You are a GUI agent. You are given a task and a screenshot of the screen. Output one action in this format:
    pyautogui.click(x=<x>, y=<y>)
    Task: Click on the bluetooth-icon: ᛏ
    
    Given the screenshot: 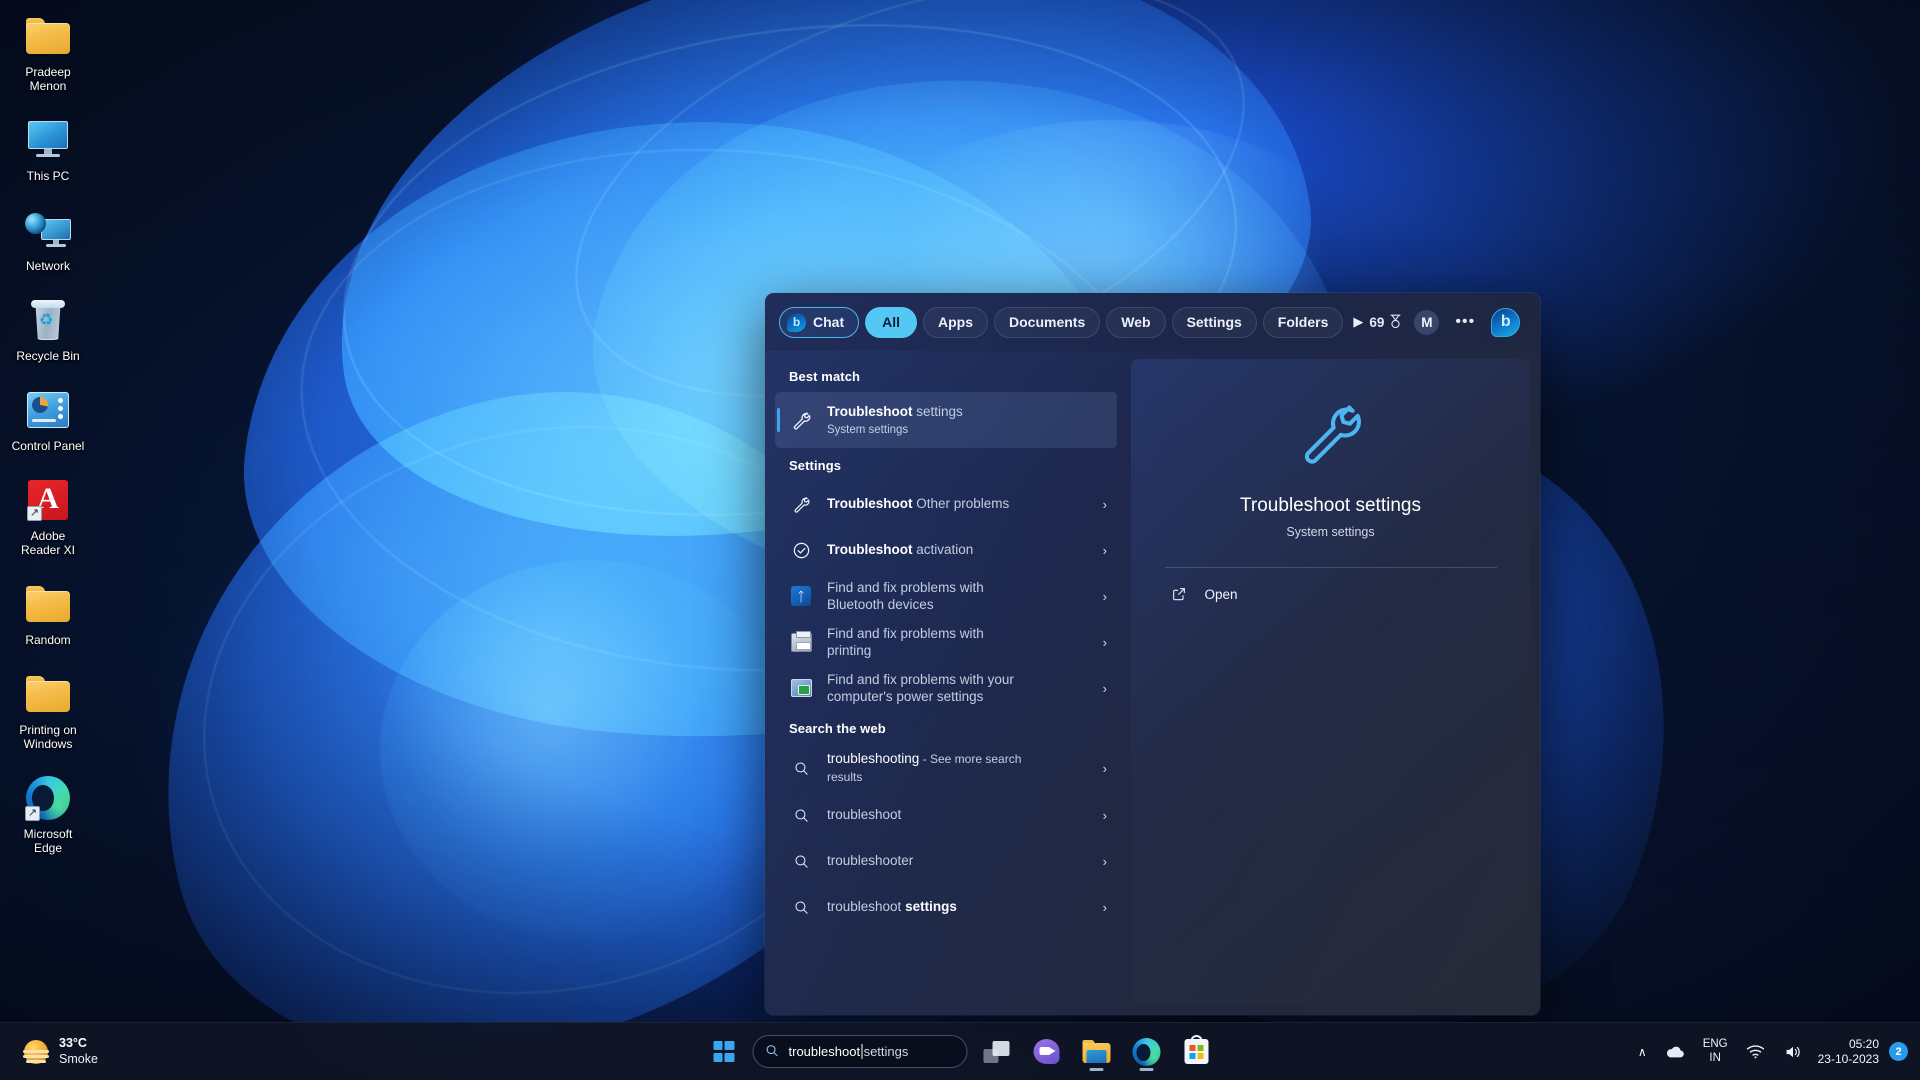 What is the action you would take?
    pyautogui.click(x=801, y=596)
    